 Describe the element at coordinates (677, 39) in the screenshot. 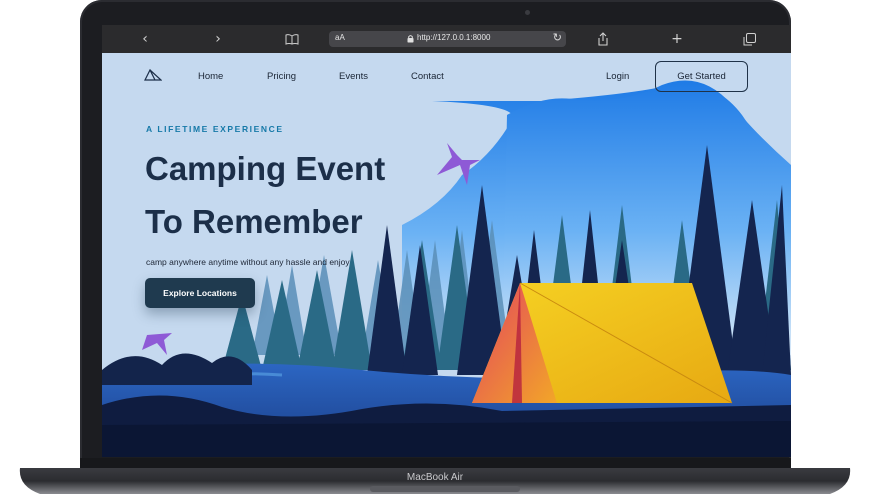

I see `plus-icon: +` at that location.